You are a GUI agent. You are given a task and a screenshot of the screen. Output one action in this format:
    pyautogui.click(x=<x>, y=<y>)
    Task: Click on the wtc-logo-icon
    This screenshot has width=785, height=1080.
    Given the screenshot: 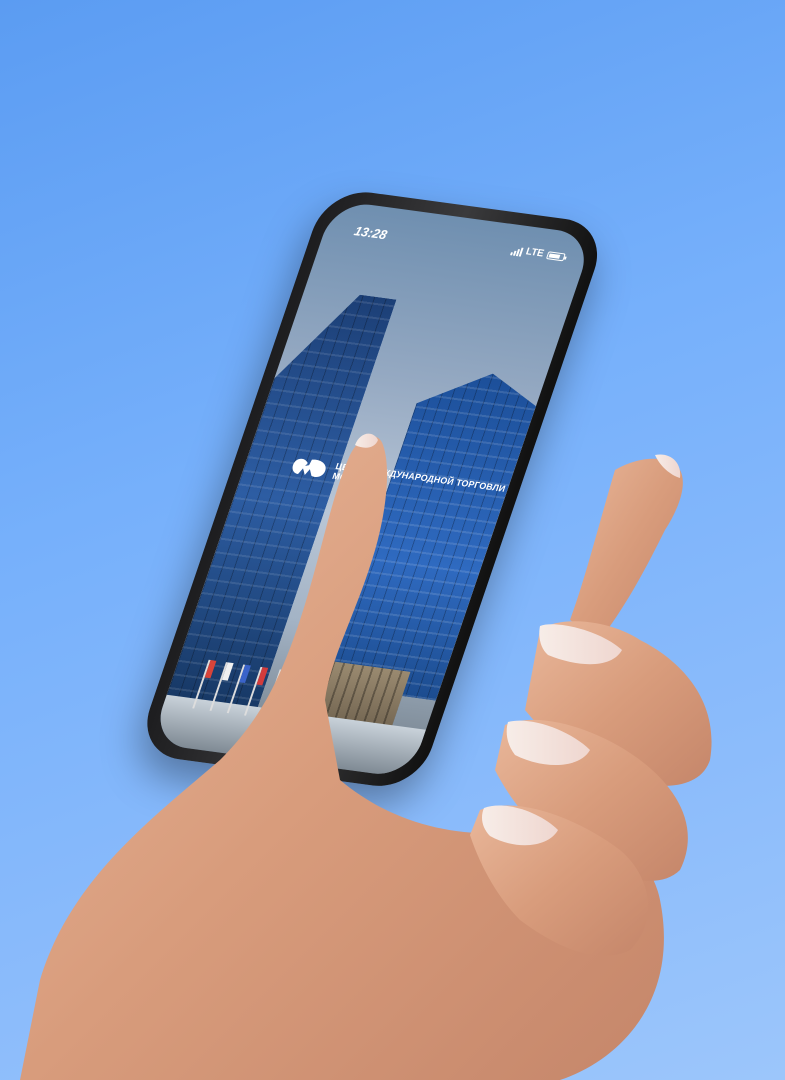 What is the action you would take?
    pyautogui.click(x=309, y=467)
    